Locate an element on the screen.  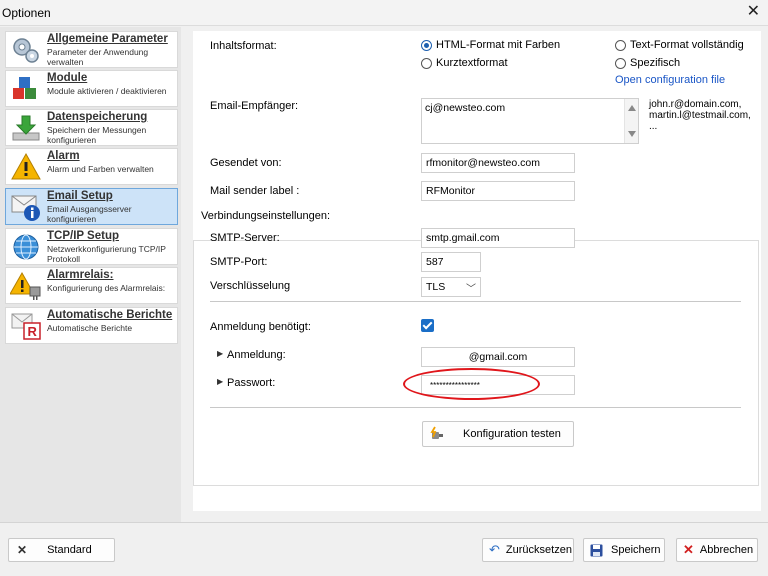
sidebar-item-desc: Netzwerkkonfigurierung TCP/IP Protokoll is located at coordinates (106, 254).